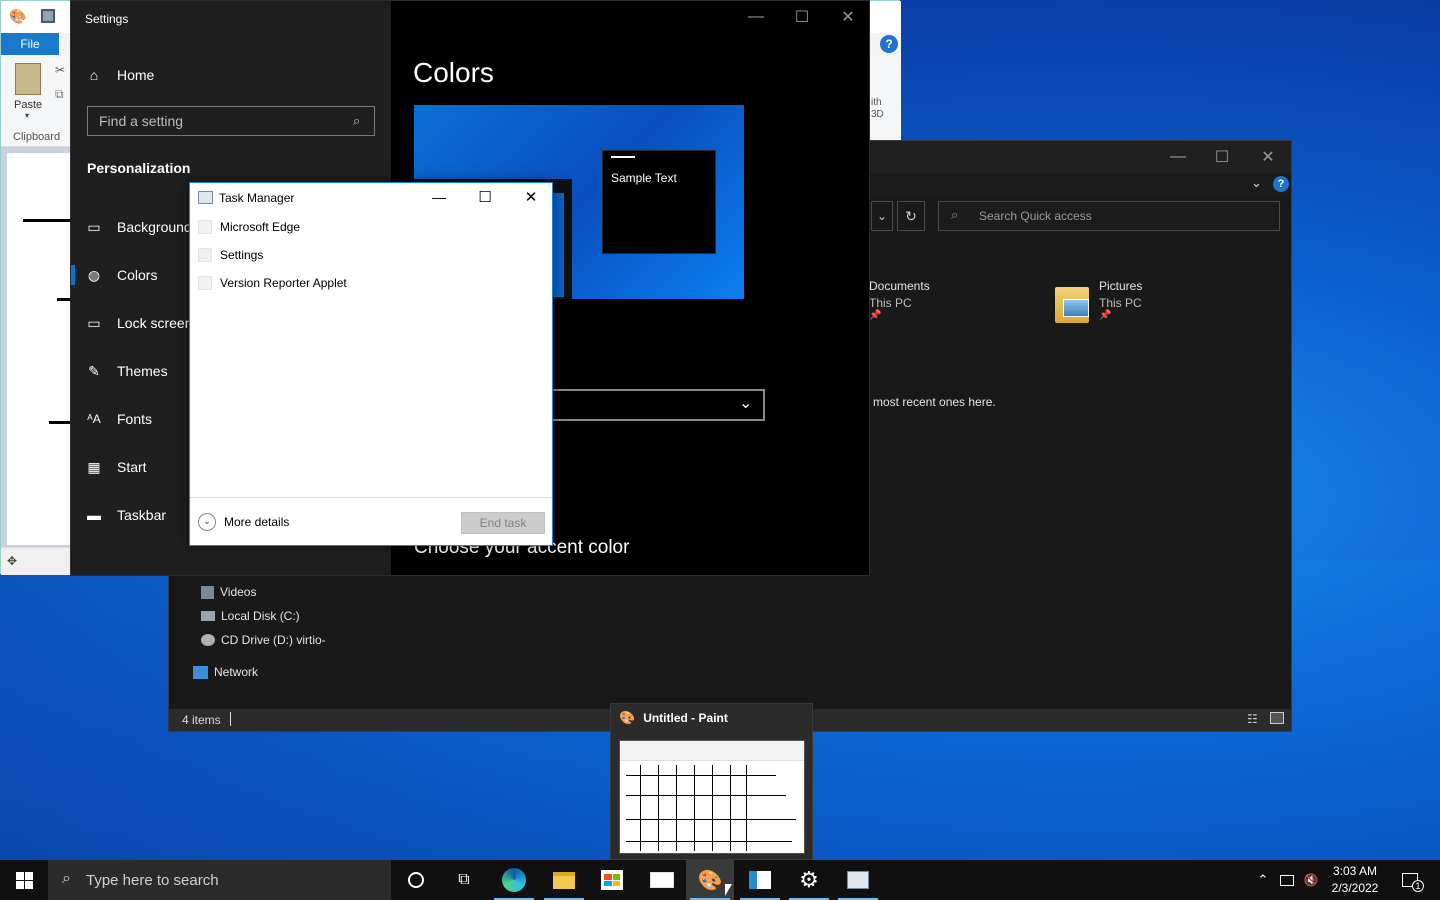 This screenshot has width=1440, height=900. What do you see at coordinates (263, 640) in the screenshot?
I see `nav-item-cd-drive: CD Drive (D:) virtio-` at bounding box center [263, 640].